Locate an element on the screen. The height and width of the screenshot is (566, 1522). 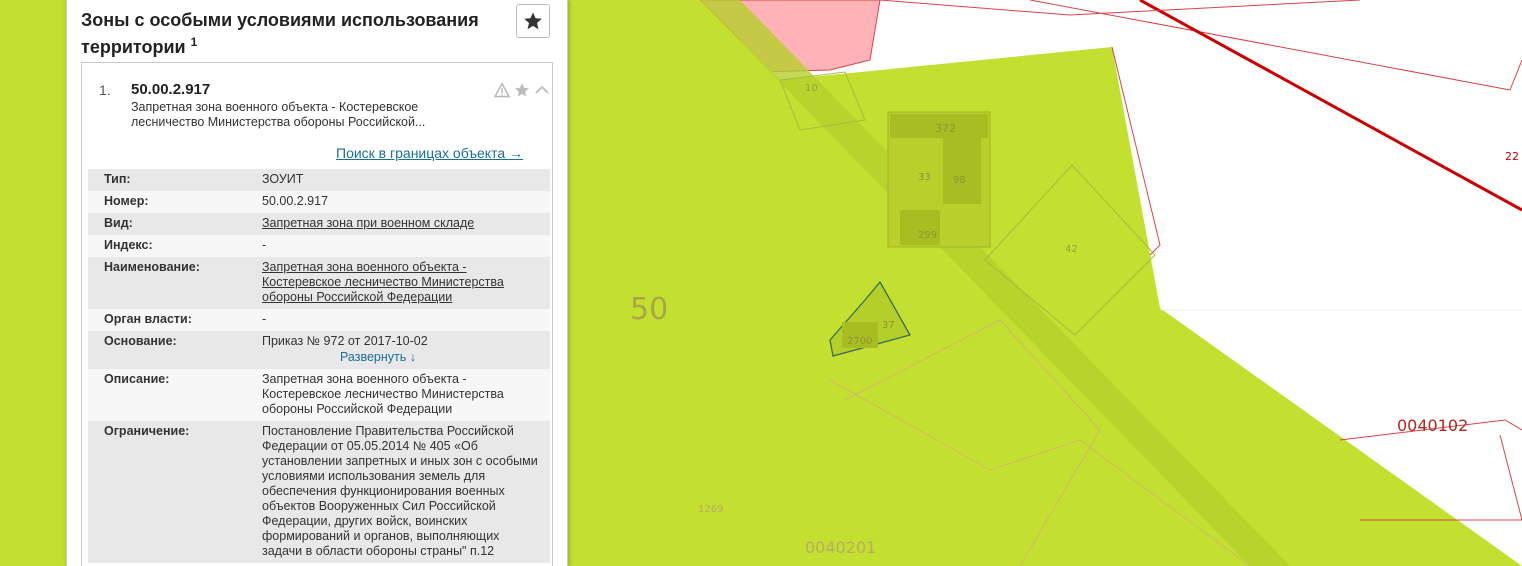
map-label-block: 0040102 is located at coordinates (1433, 425).